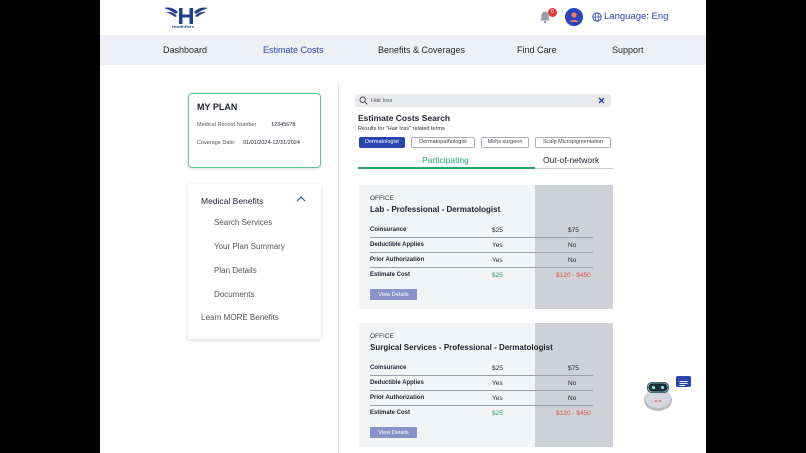 The width and height of the screenshot is (806, 453). What do you see at coordinates (628, 50) in the screenshot?
I see `nav-support: Support` at bounding box center [628, 50].